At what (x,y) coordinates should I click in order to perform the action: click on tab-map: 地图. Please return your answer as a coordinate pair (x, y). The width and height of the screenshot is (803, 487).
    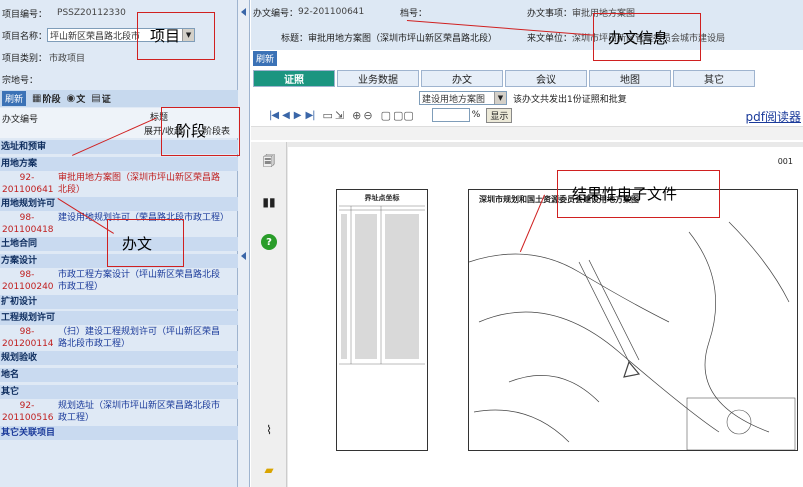
    Looking at the image, I should click on (630, 78).